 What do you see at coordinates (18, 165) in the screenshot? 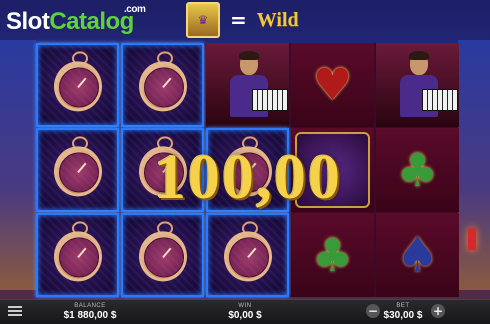
I see `background-left-scenery` at bounding box center [18, 165].